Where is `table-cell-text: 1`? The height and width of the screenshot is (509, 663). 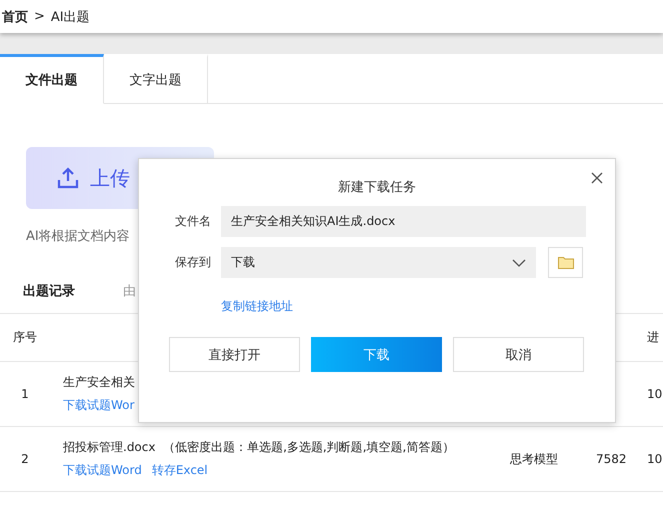
table-cell-text: 1 is located at coordinates (25, 394).